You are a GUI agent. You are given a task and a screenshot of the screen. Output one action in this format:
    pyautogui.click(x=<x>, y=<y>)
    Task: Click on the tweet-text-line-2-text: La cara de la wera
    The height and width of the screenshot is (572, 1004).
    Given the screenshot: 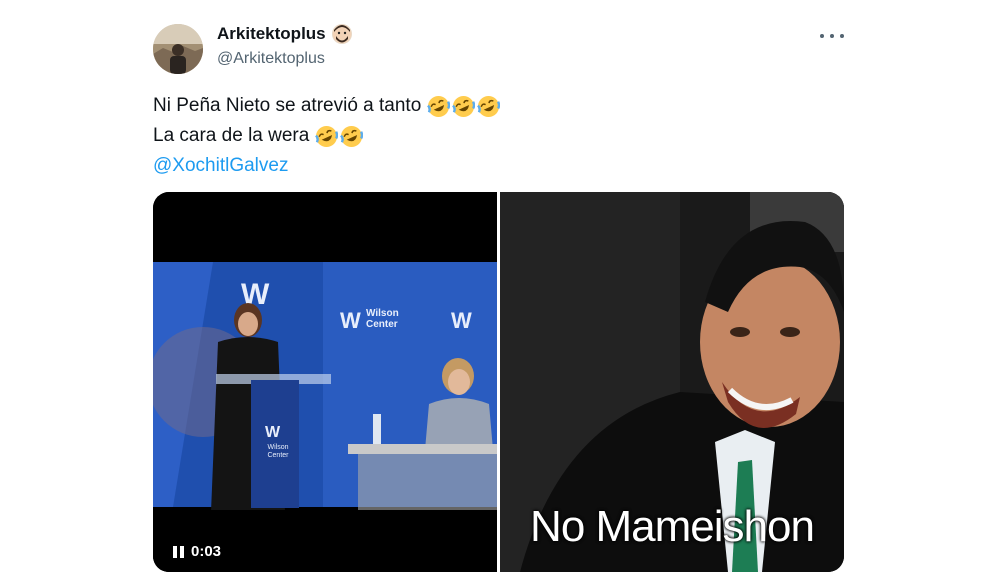 What is the action you would take?
    pyautogui.click(x=231, y=135)
    